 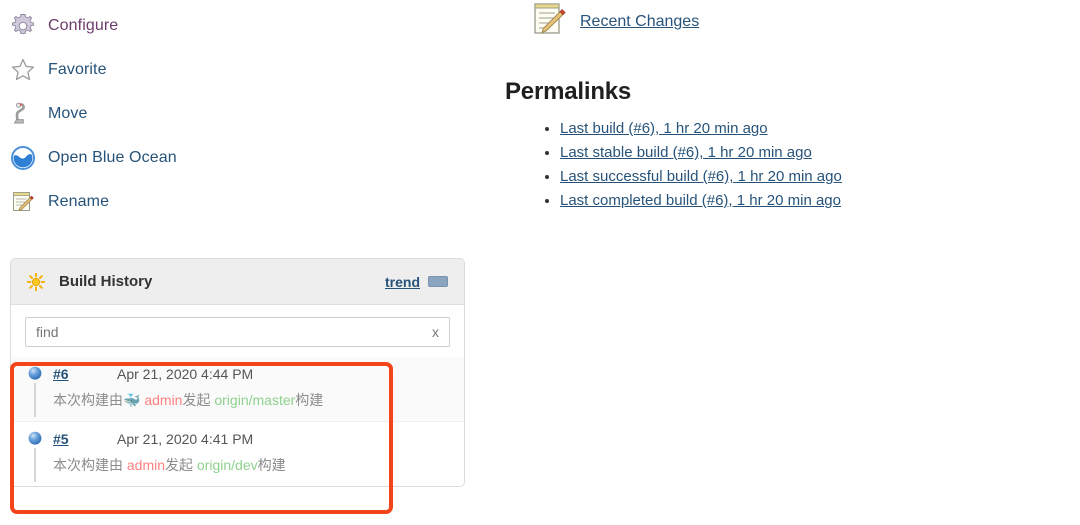 What do you see at coordinates (237, 282) in the screenshot?
I see `build-history-header: Build History trend` at bounding box center [237, 282].